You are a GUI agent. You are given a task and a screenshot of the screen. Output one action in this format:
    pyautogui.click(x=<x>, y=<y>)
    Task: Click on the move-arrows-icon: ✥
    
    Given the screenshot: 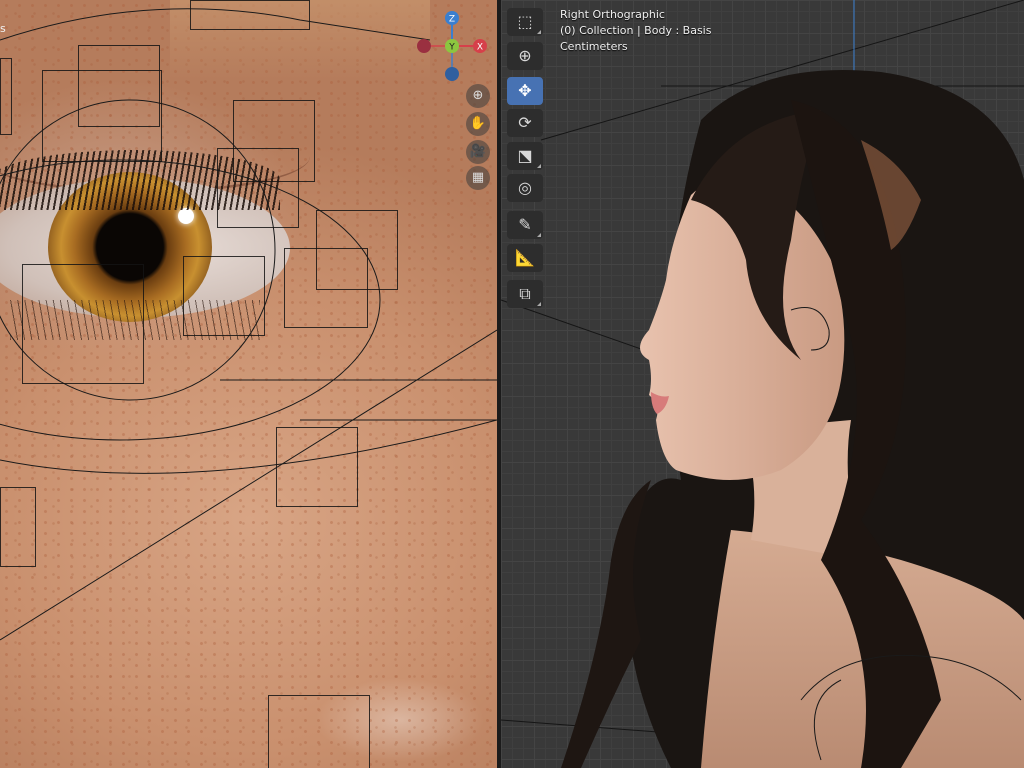 What is the action you would take?
    pyautogui.click(x=525, y=90)
    